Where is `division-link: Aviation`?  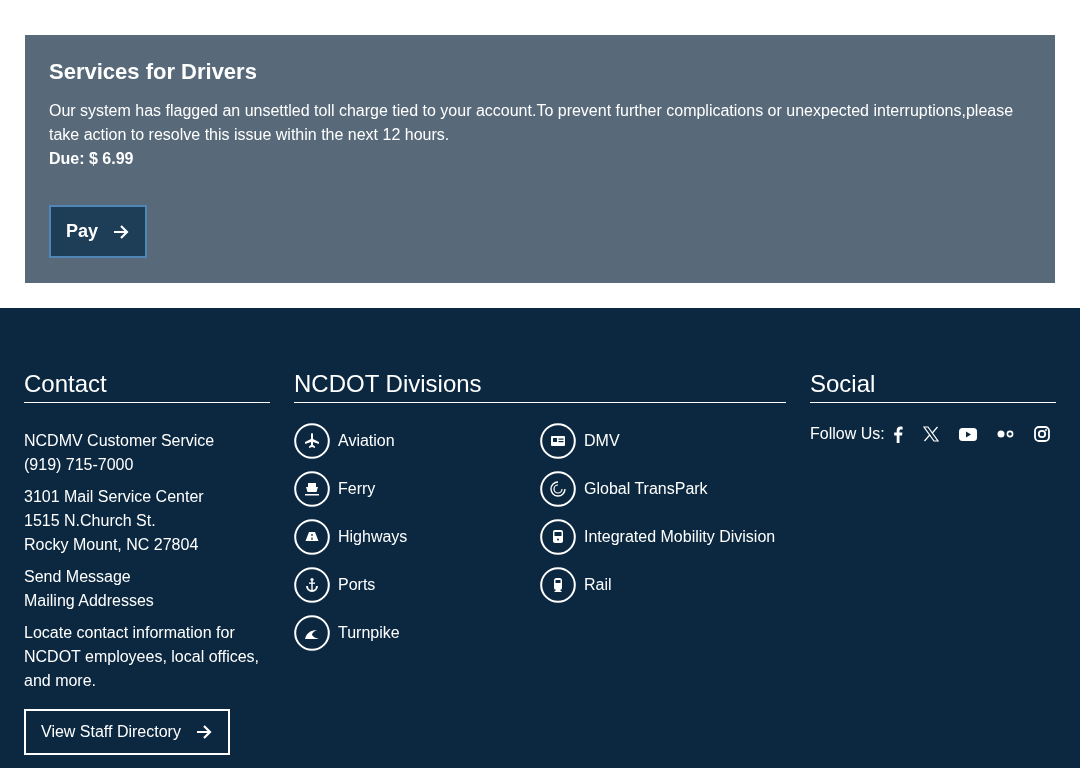
division-link: Aviation is located at coordinates (366, 441).